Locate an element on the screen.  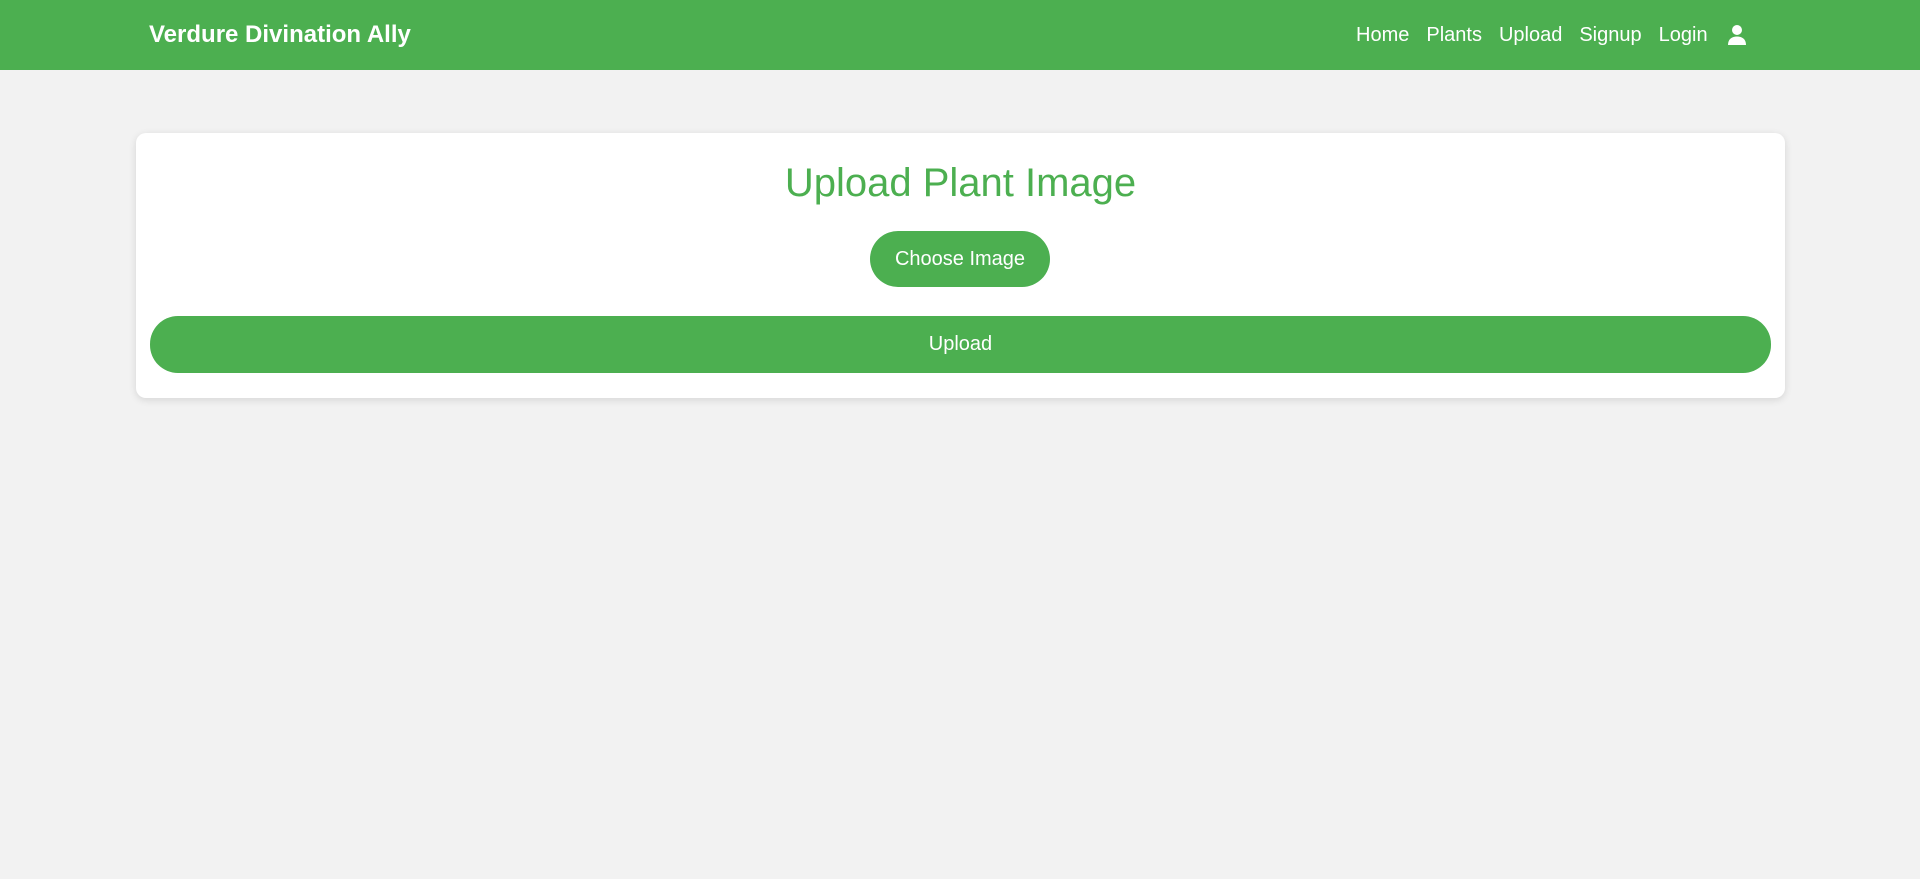
user-icon is located at coordinates (1737, 35).